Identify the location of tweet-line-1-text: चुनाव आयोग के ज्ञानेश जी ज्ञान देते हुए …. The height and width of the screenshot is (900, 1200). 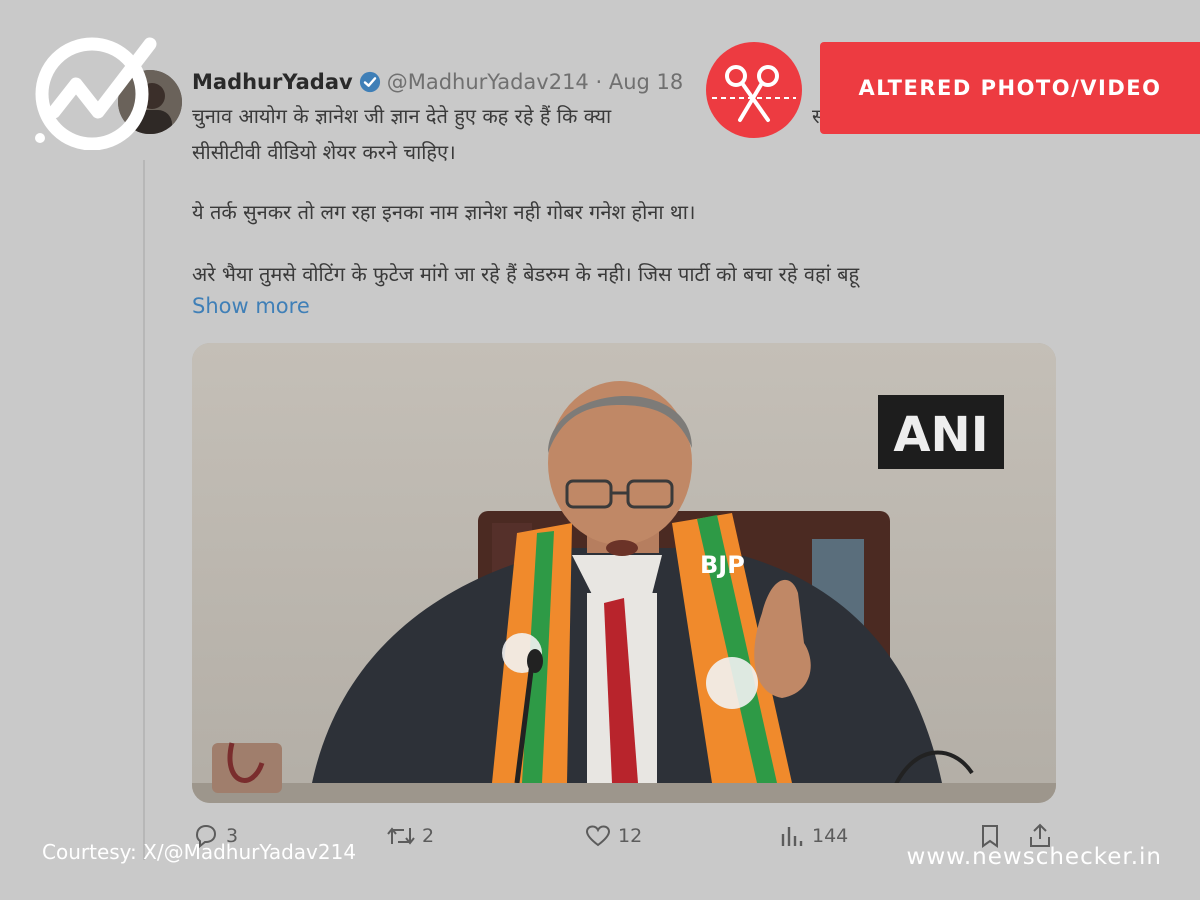
(402, 116).